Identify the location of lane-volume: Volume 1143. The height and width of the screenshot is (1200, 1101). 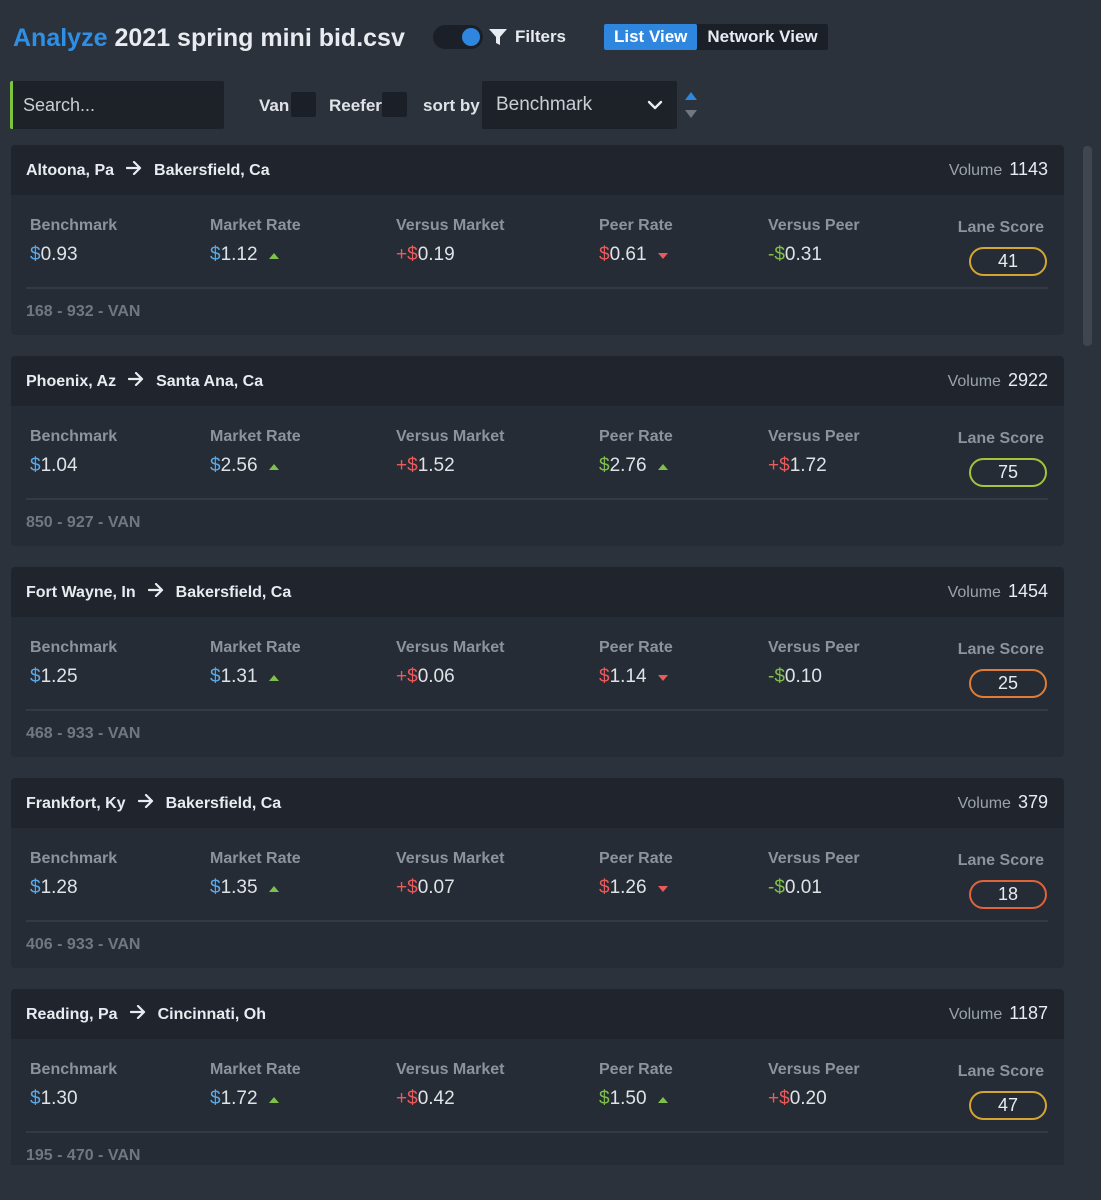
(998, 169).